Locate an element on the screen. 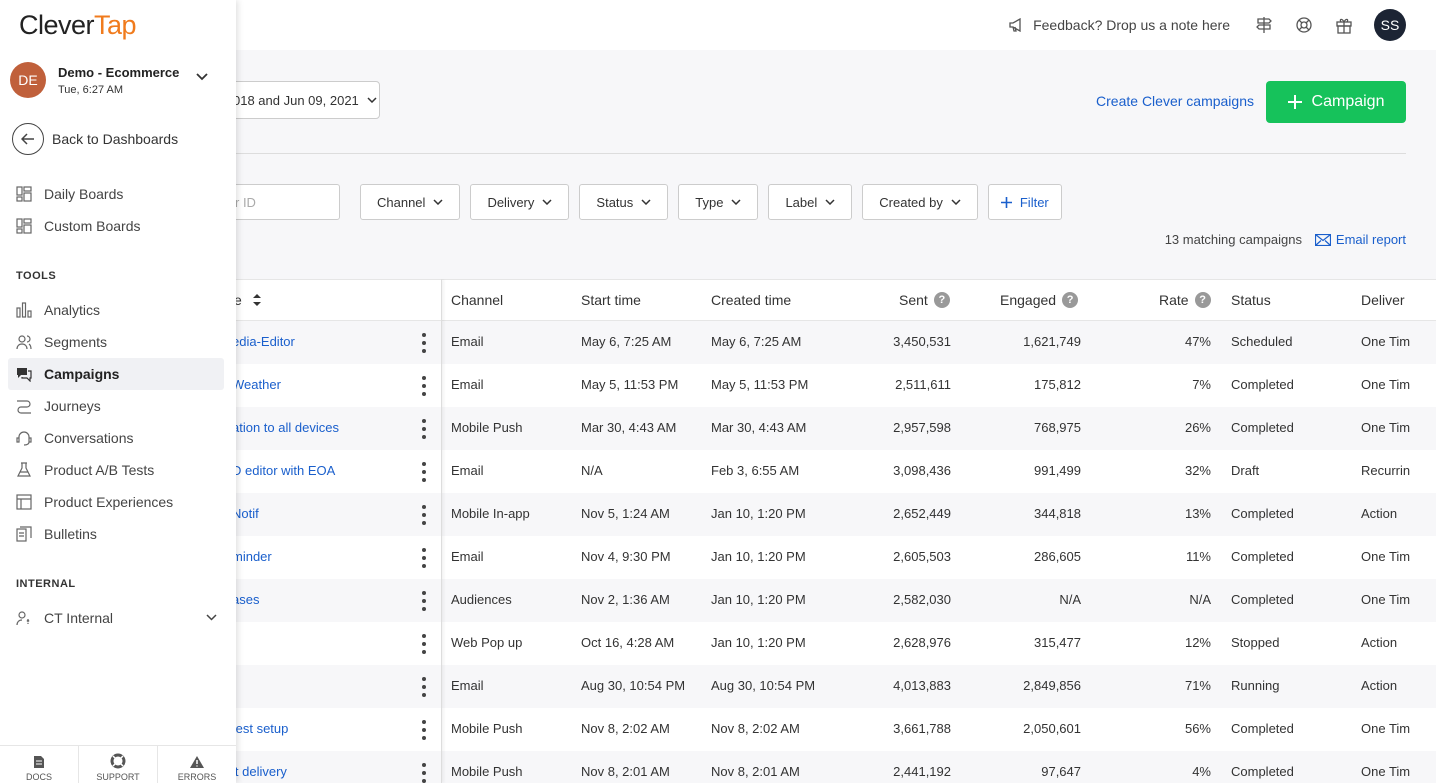  feedback-link: Feedback? Drop us a note here is located at coordinates (1119, 25).